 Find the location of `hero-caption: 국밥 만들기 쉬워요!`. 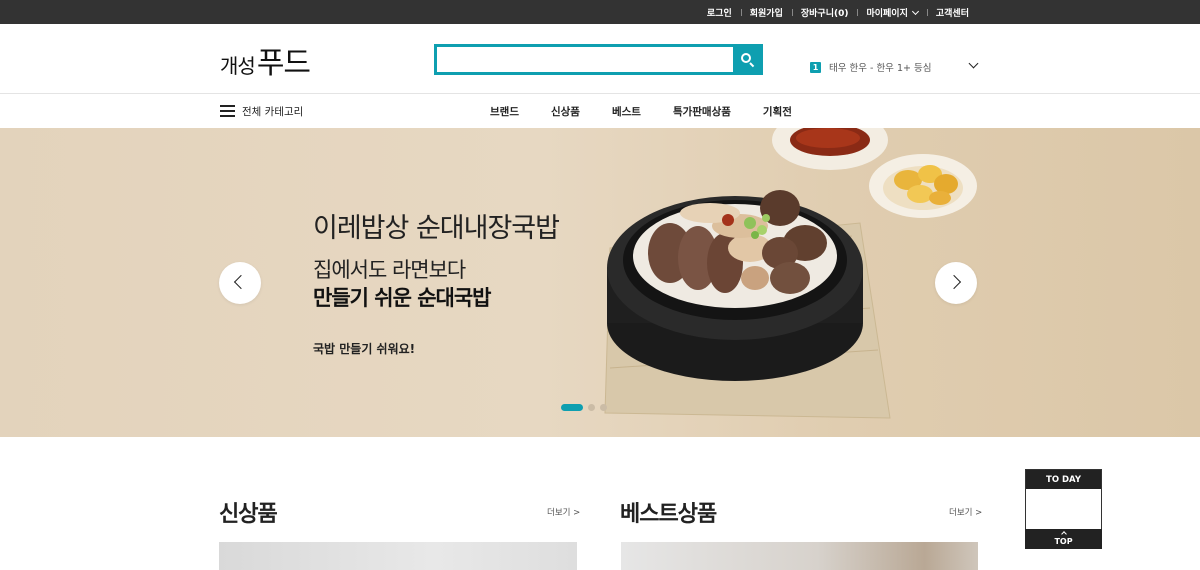

hero-caption: 국밥 만들기 쉬워요! is located at coordinates (364, 349).